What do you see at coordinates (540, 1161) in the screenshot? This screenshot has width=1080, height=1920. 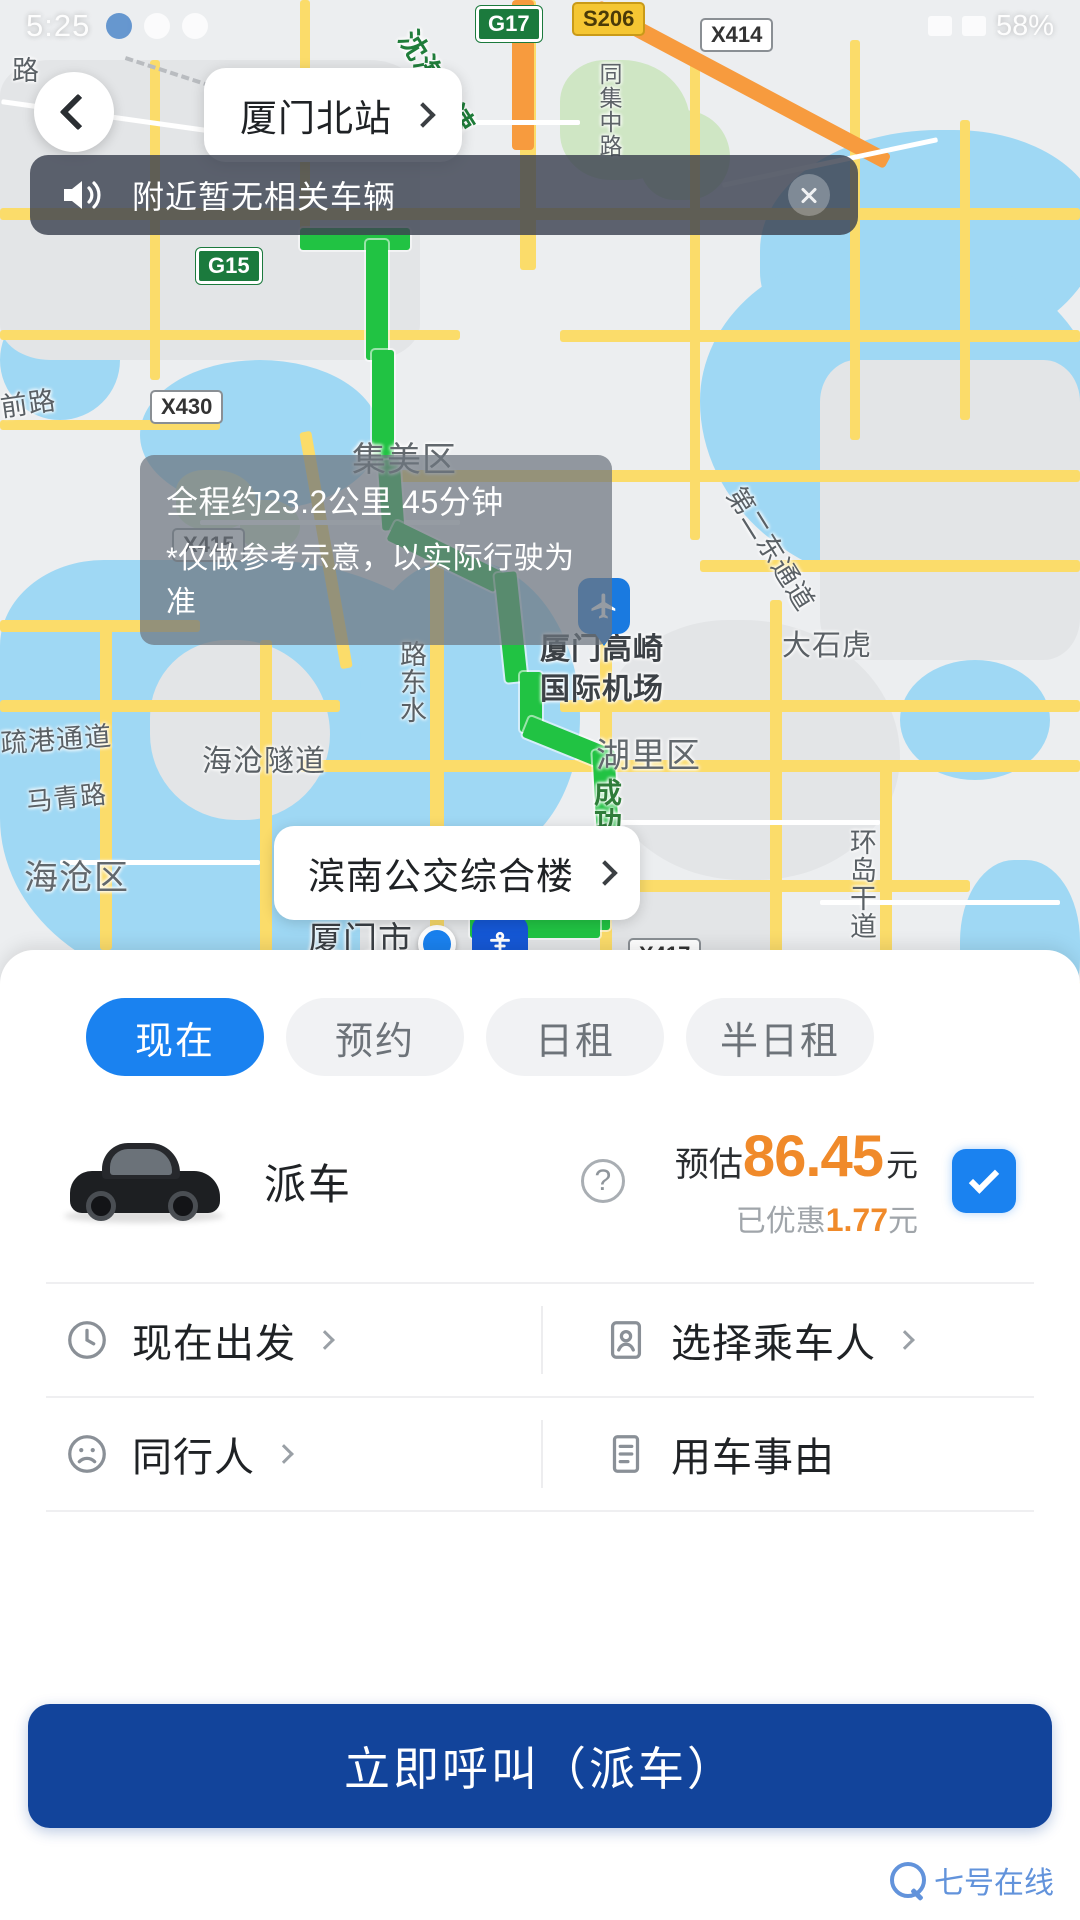 I see `vehicle-price-row: 派车 ? 预估 86.45 元 已优惠1.77元` at bounding box center [540, 1161].